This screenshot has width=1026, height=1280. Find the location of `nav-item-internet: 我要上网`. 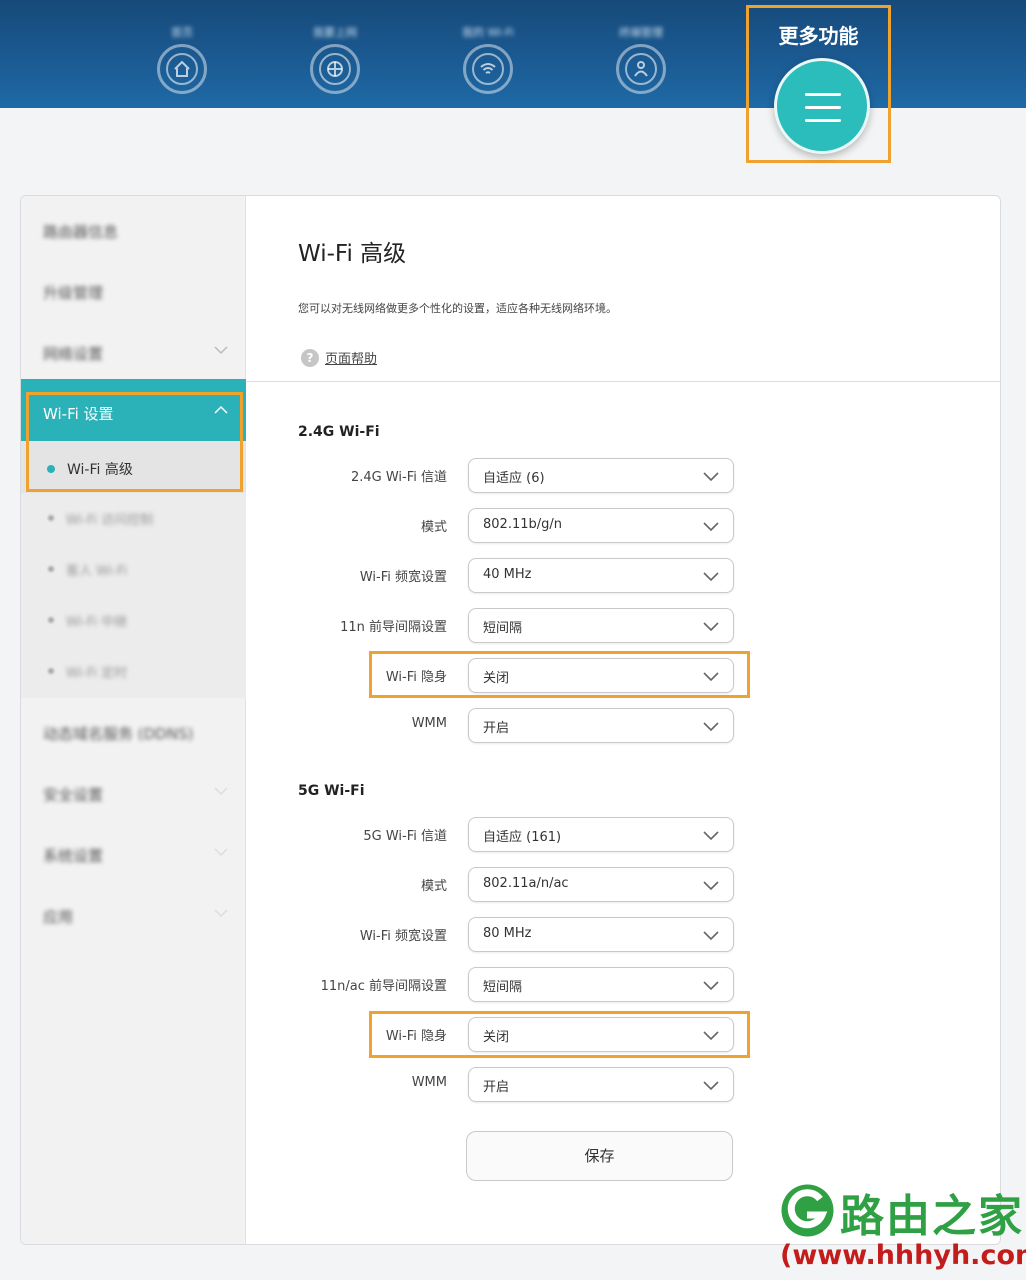

nav-item-internet: 我要上网 is located at coordinates (335, 59).